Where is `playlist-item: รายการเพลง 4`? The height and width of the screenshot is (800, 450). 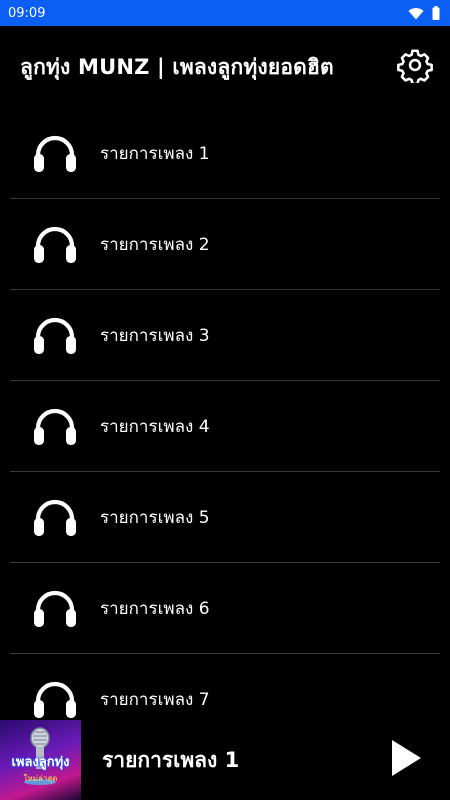
playlist-item: รายการเพลง 4 is located at coordinates (225, 426).